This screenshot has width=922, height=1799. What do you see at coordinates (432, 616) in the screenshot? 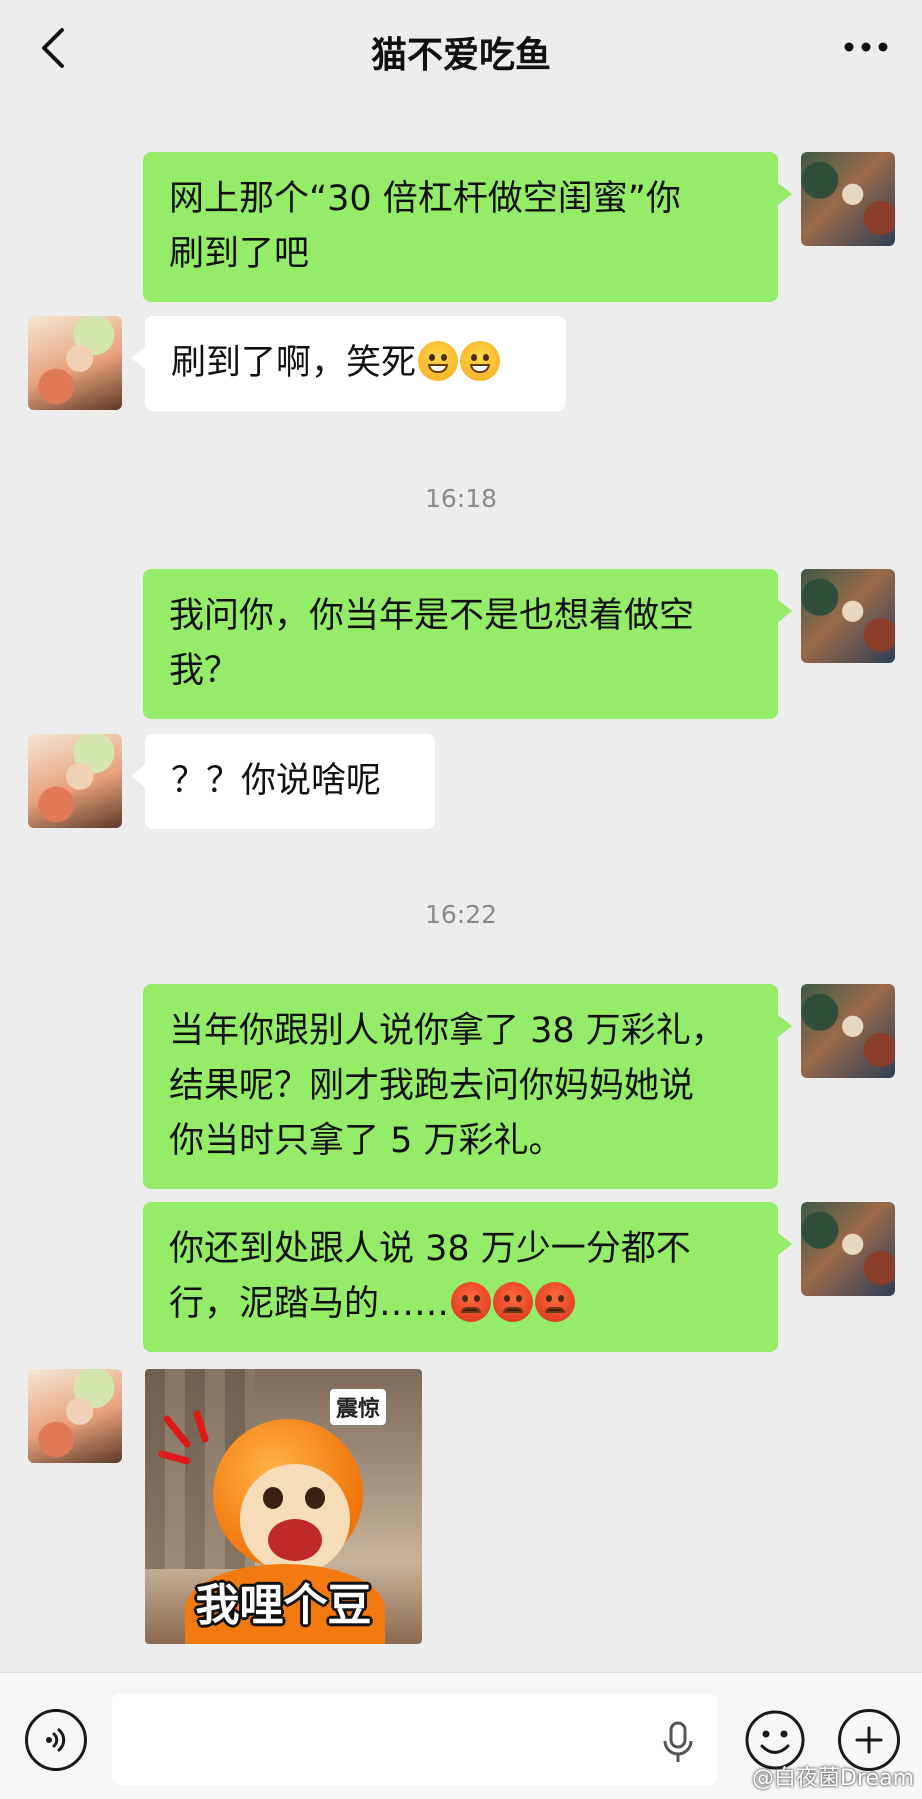
I see `message-line: 我问你，你当年是不是也想着做空` at bounding box center [432, 616].